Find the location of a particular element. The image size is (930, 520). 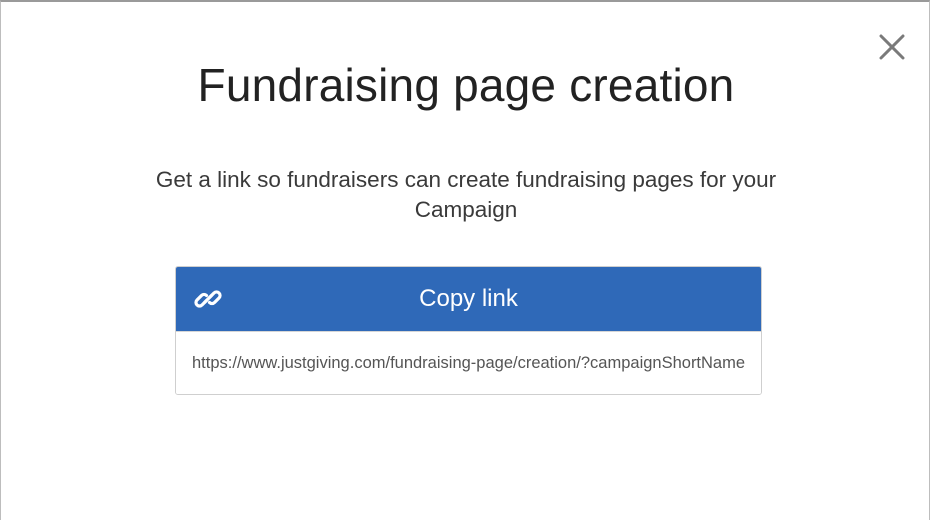

link-url-field is located at coordinates (468, 362).